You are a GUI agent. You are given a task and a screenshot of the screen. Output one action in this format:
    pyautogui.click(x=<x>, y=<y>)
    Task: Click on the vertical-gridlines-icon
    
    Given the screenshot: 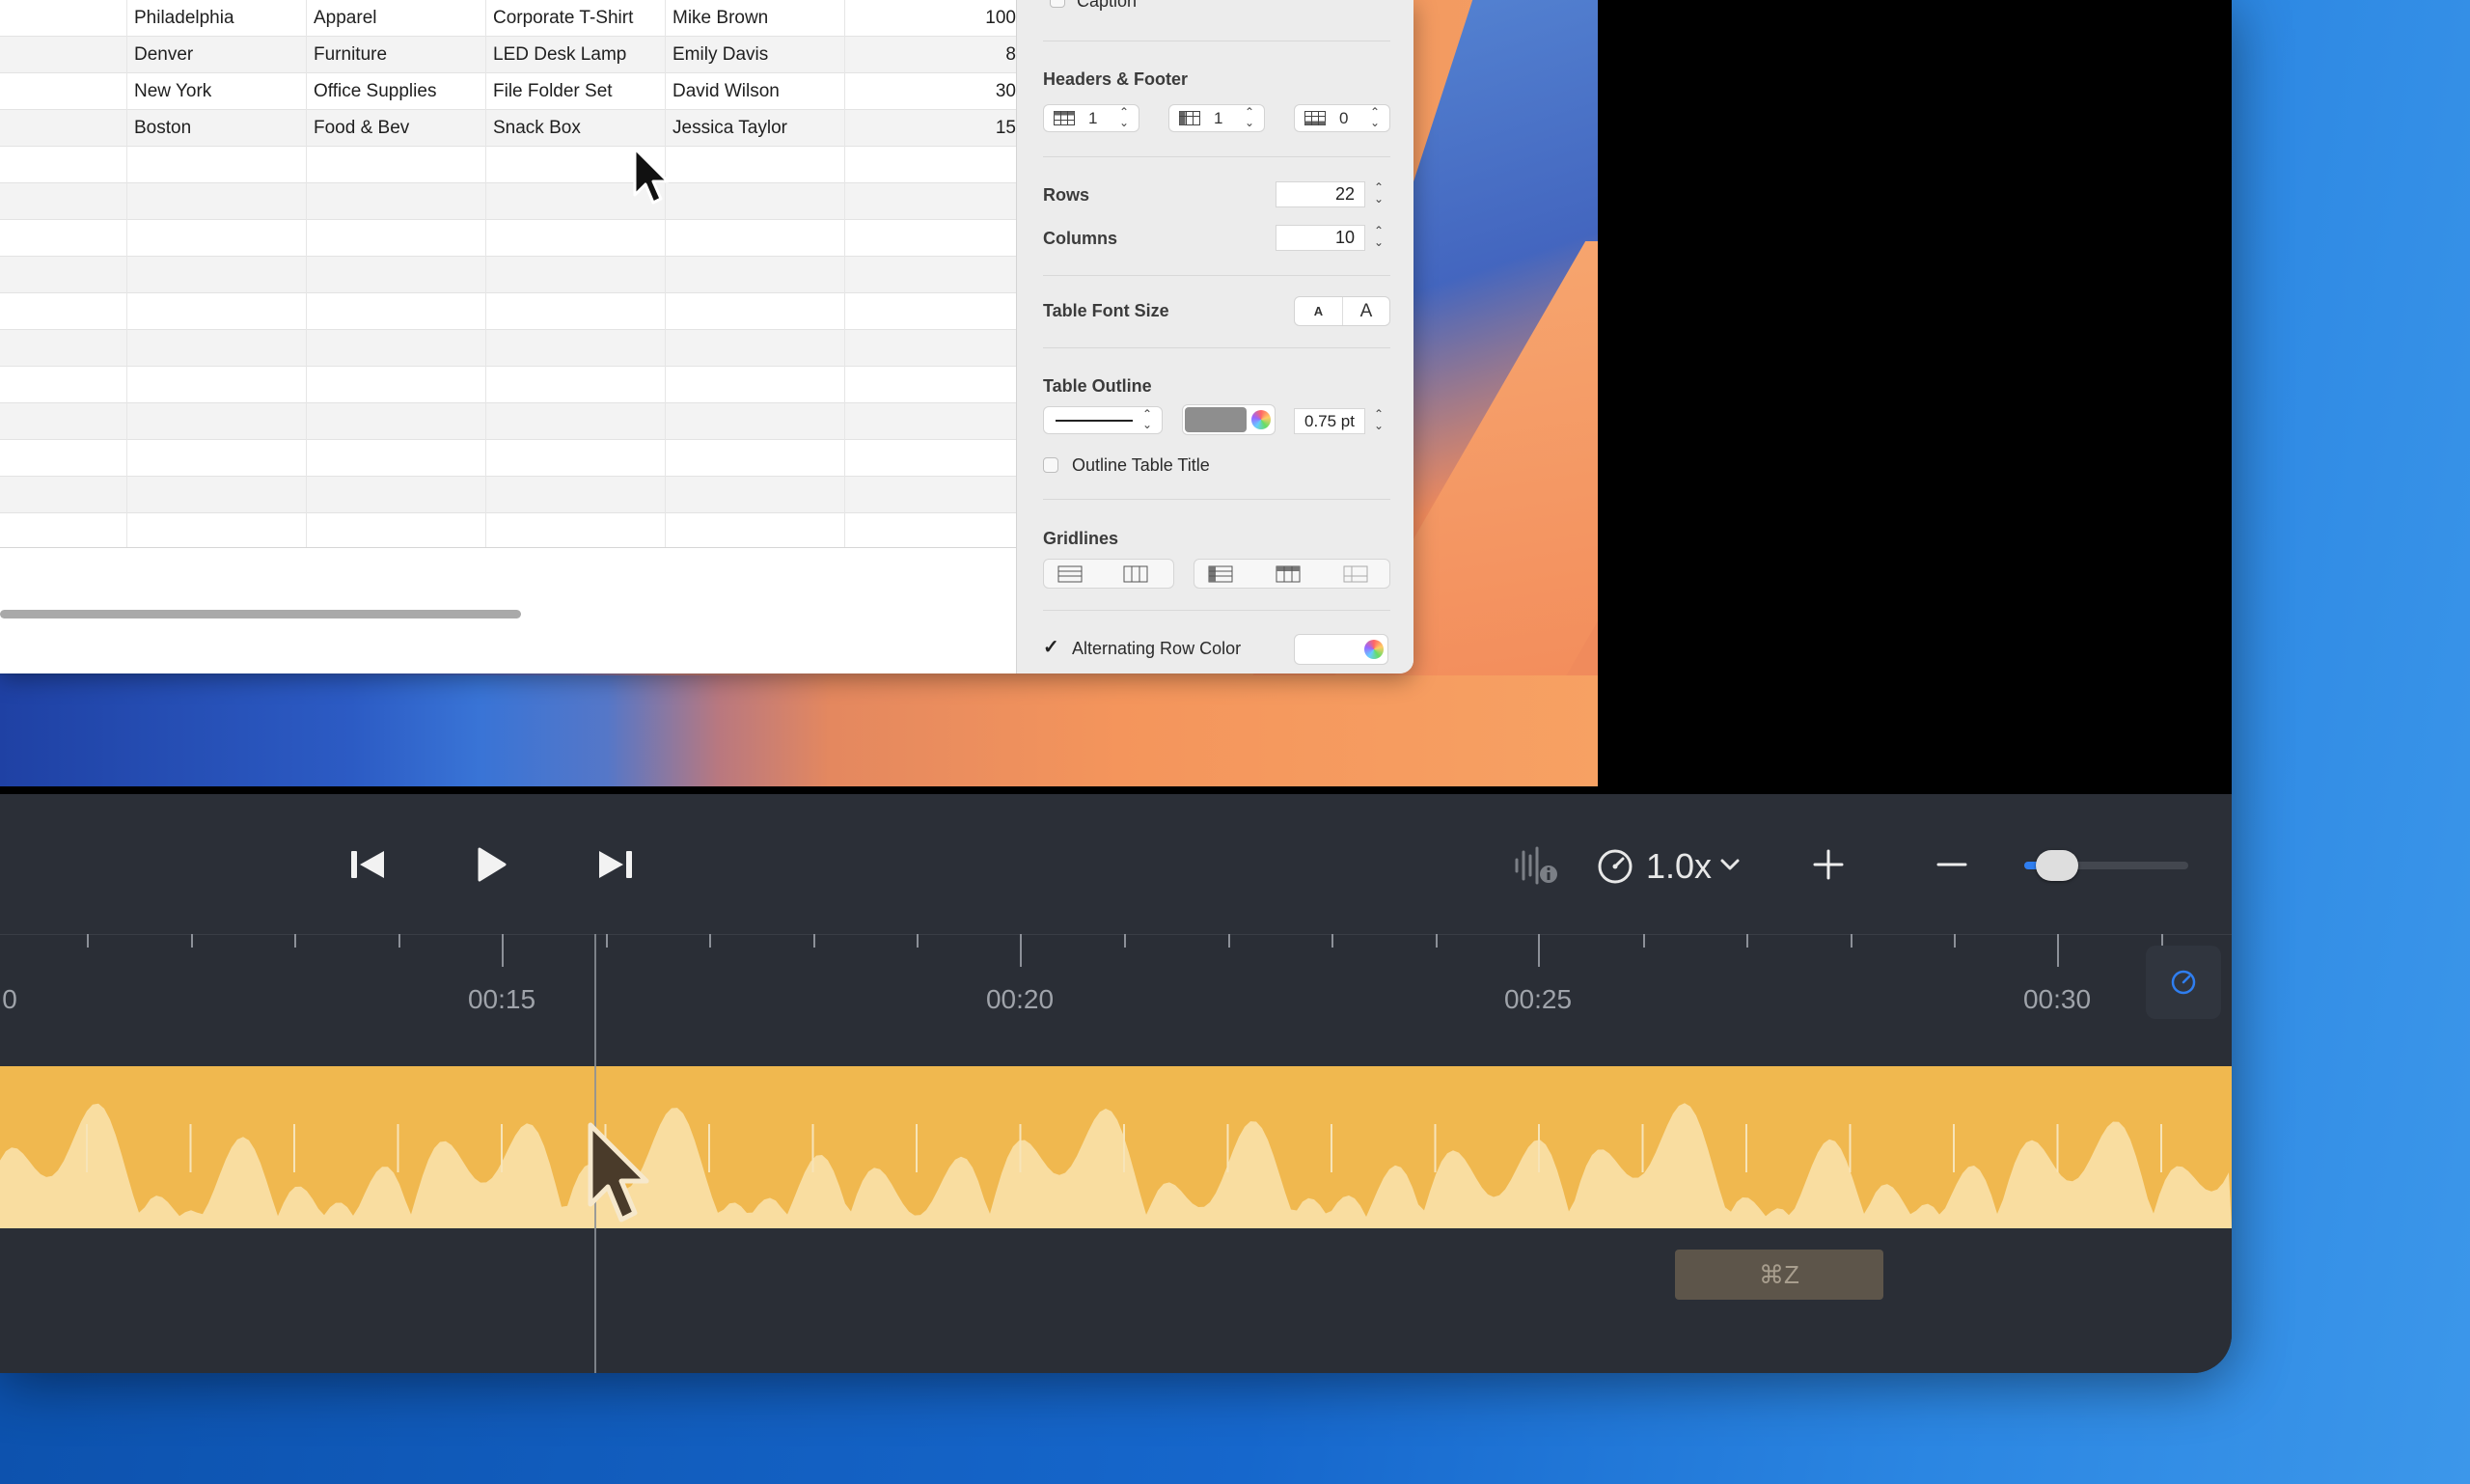 What is the action you would take?
    pyautogui.click(x=1135, y=574)
    